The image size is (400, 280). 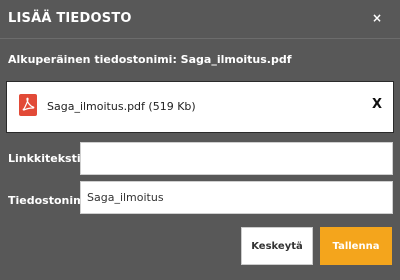 I want to click on link-text-input, so click(x=236, y=158).